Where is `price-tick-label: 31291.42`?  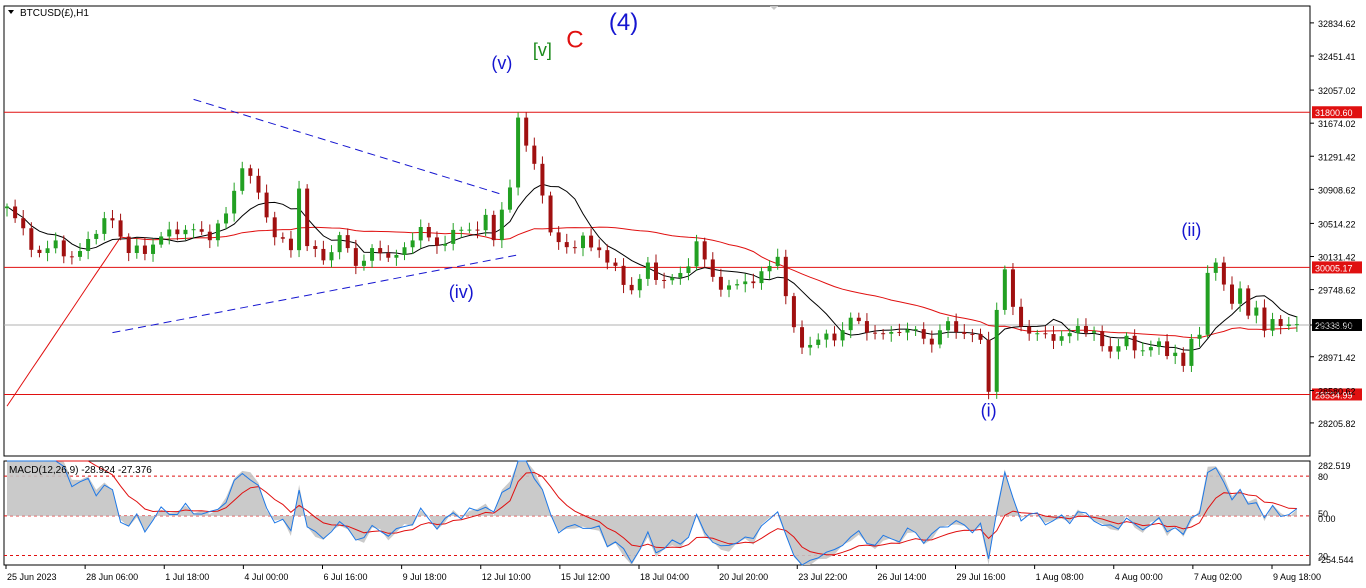 price-tick-label: 31291.42 is located at coordinates (1337, 157).